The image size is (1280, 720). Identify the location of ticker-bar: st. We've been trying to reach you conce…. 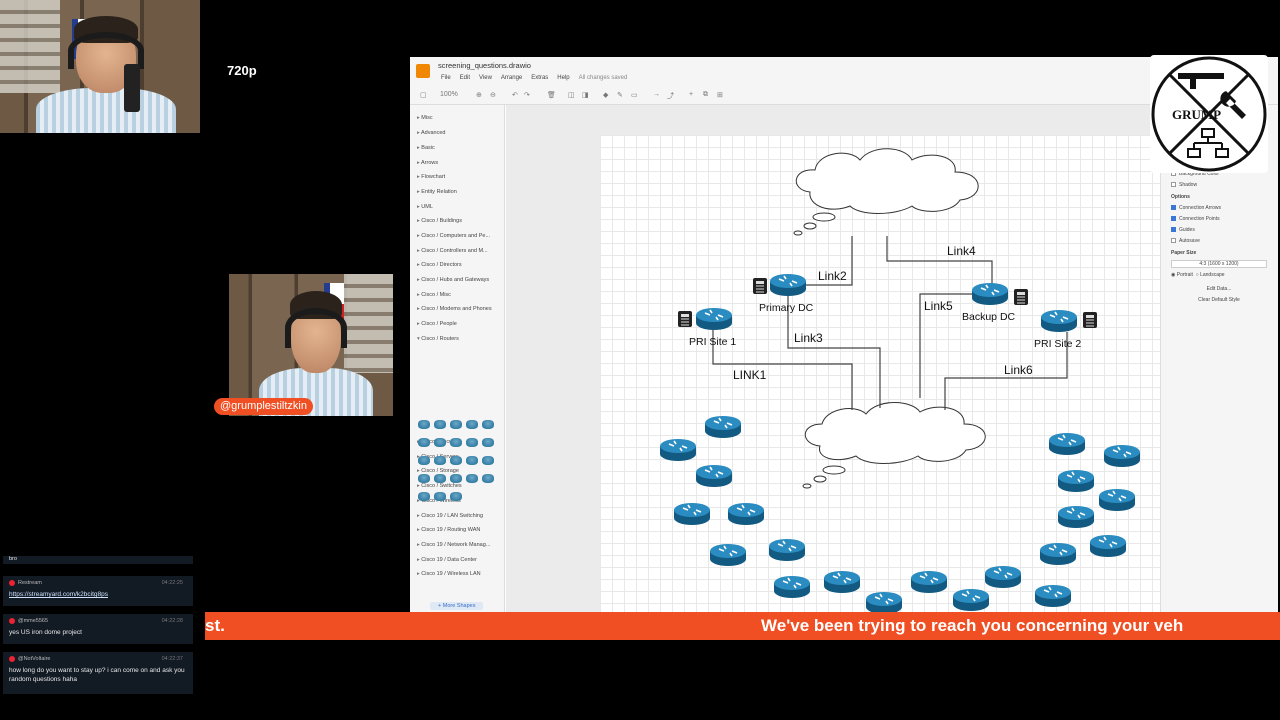
(742, 626).